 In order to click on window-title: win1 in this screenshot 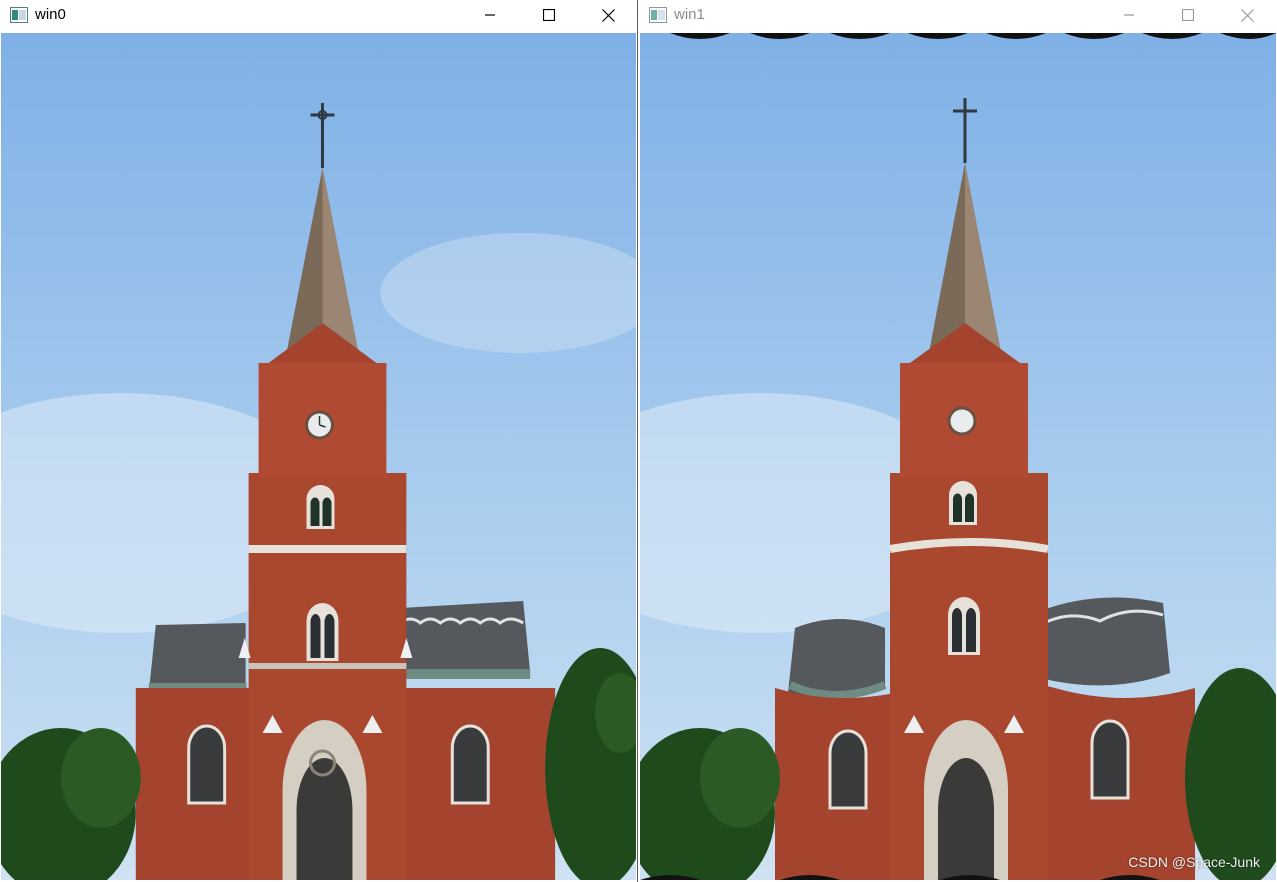, I will do `click(689, 14)`.